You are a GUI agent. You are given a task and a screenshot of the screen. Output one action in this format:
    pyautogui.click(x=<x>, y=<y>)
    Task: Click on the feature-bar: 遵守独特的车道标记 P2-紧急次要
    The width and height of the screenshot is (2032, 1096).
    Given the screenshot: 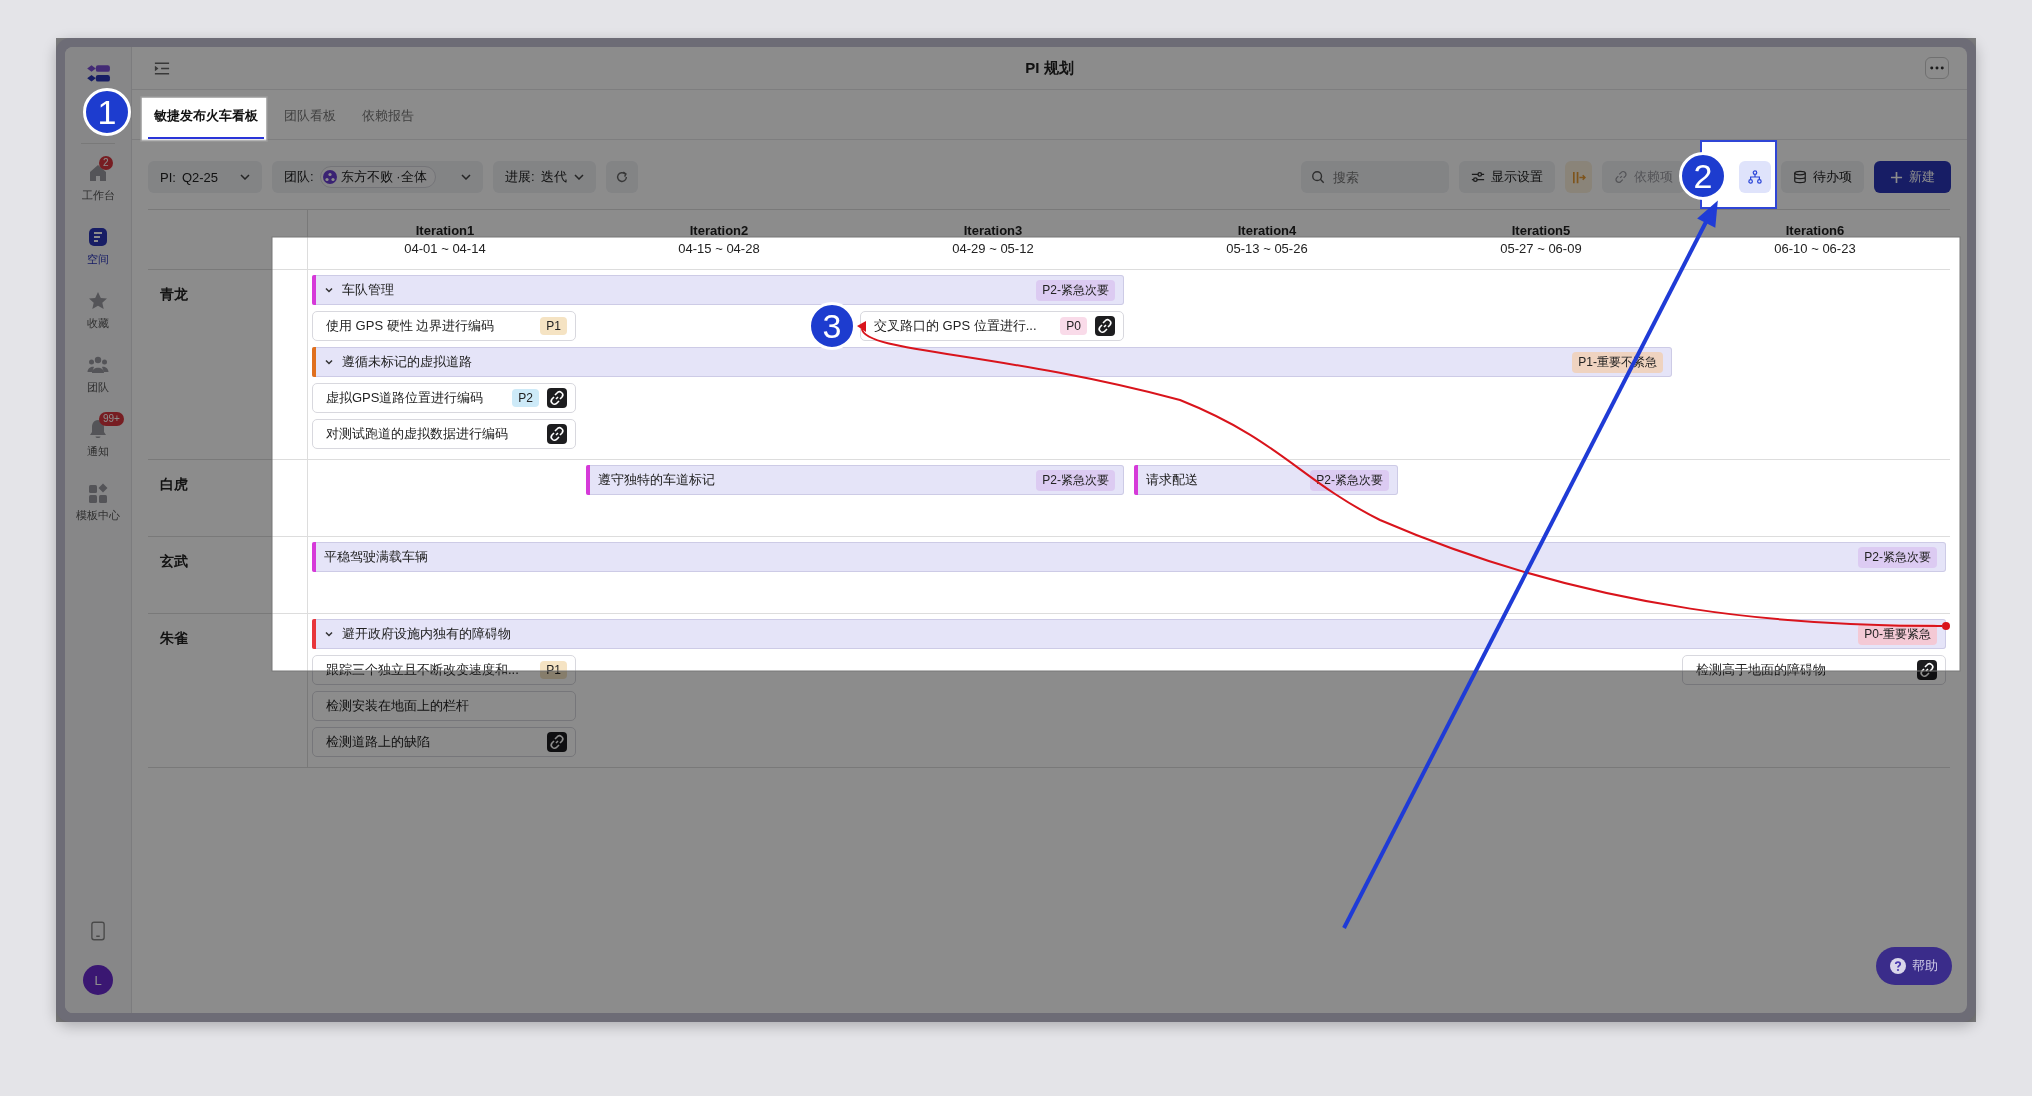 What is the action you would take?
    pyautogui.click(x=855, y=480)
    